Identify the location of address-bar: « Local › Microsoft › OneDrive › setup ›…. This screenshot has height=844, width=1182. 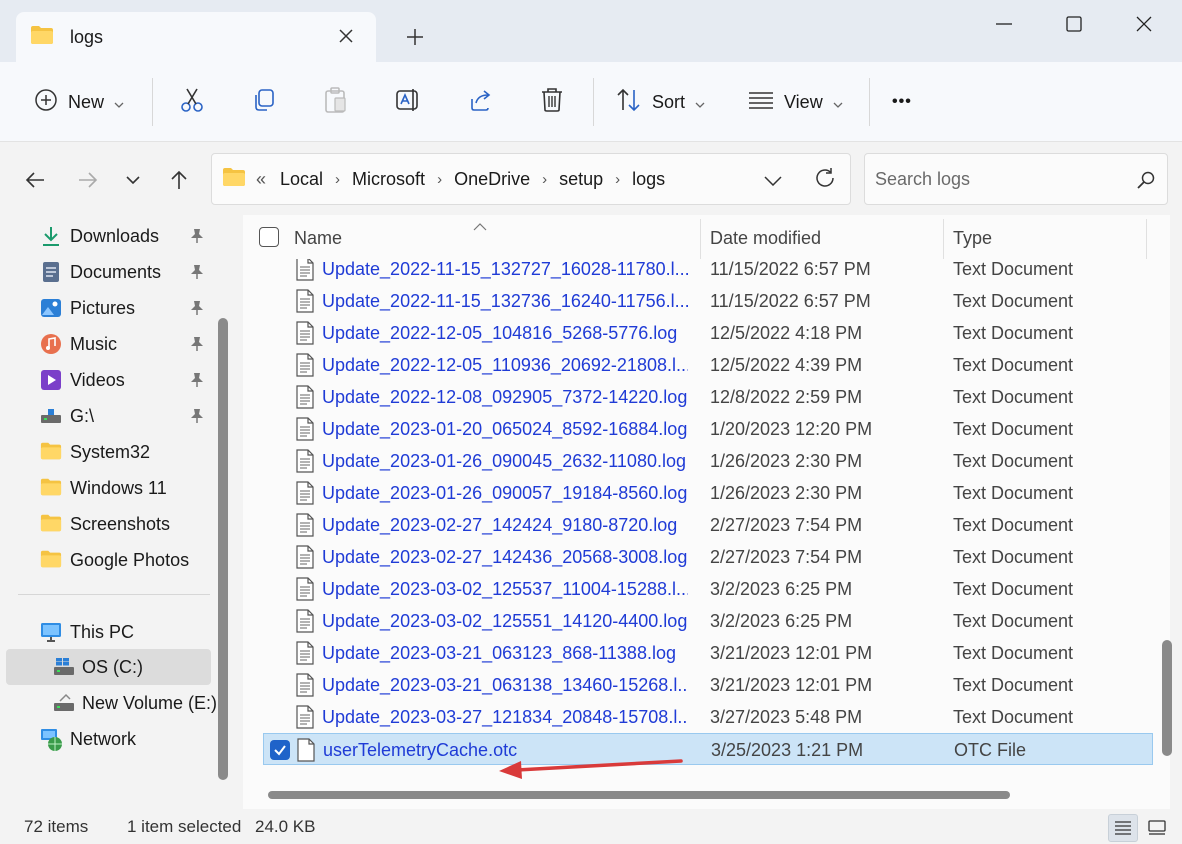
(531, 179).